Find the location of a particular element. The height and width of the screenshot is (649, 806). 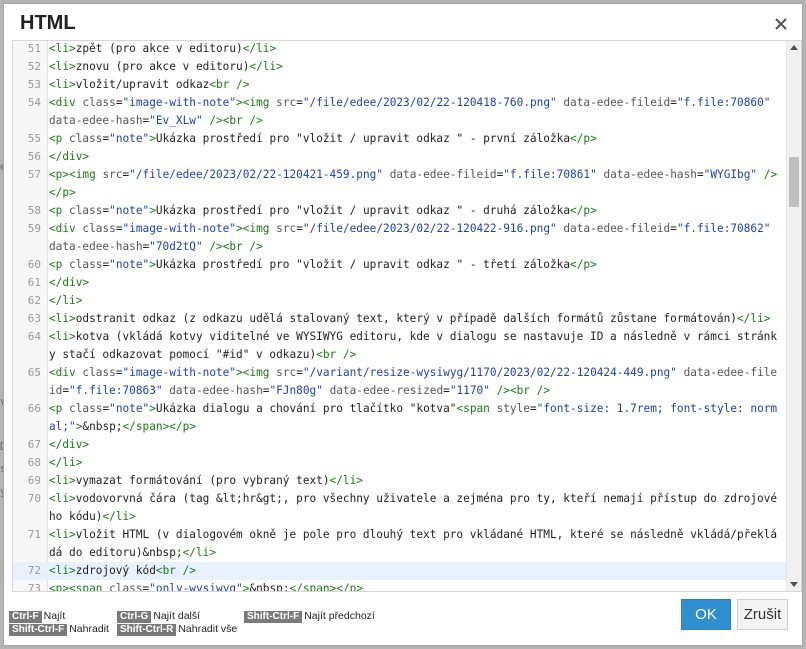

line-number: 51 is located at coordinates (34, 48).